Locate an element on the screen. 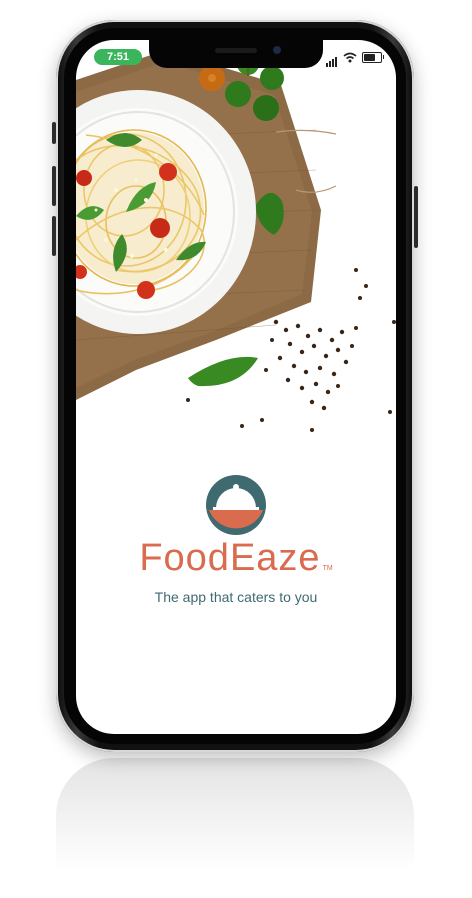  notch is located at coordinates (236, 54).